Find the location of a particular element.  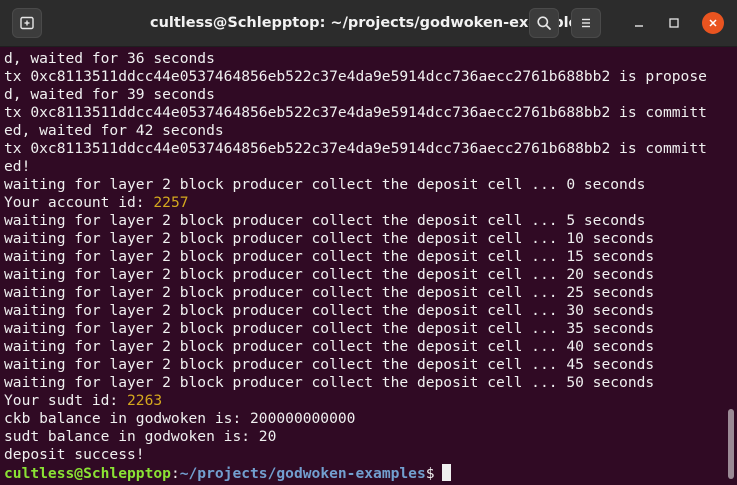

terminal-line-text: deposit success! is located at coordinates (74, 454).